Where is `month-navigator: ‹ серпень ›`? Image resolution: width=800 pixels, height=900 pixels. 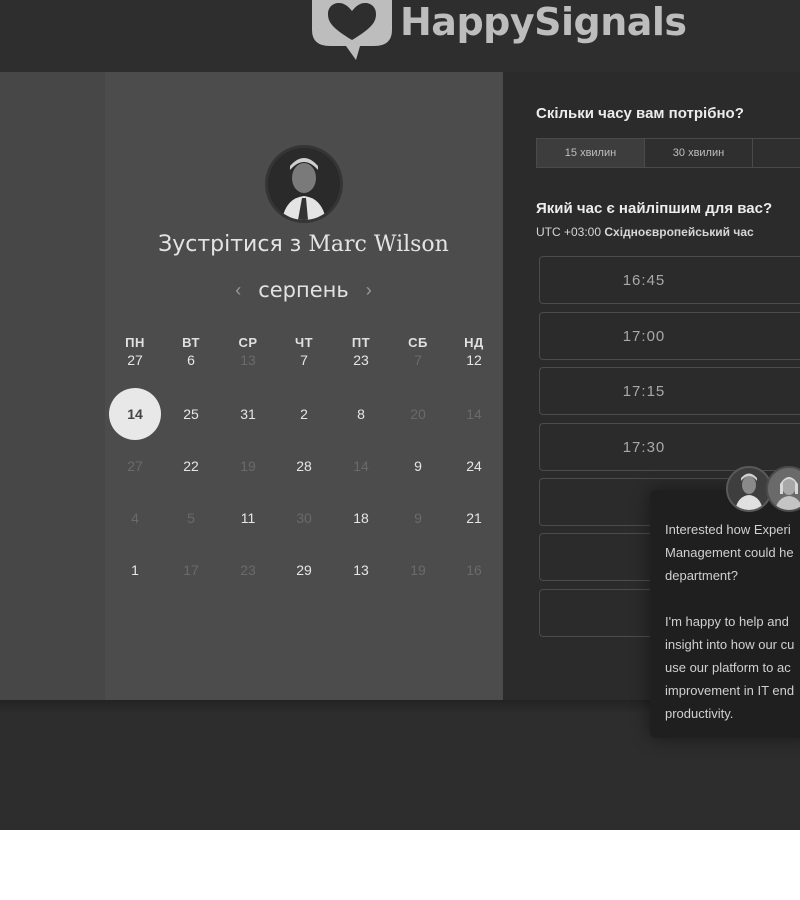 month-navigator: ‹ серпень › is located at coordinates (303, 290).